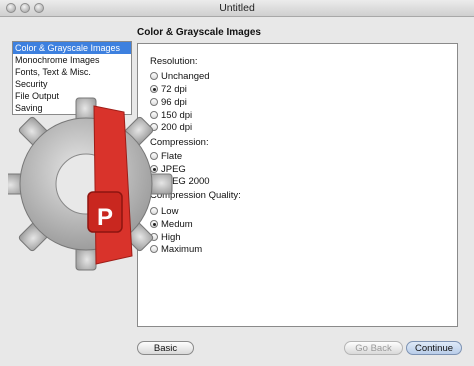 This screenshot has height=366, width=474. I want to click on sidebar-item-security: Security, so click(72, 84).